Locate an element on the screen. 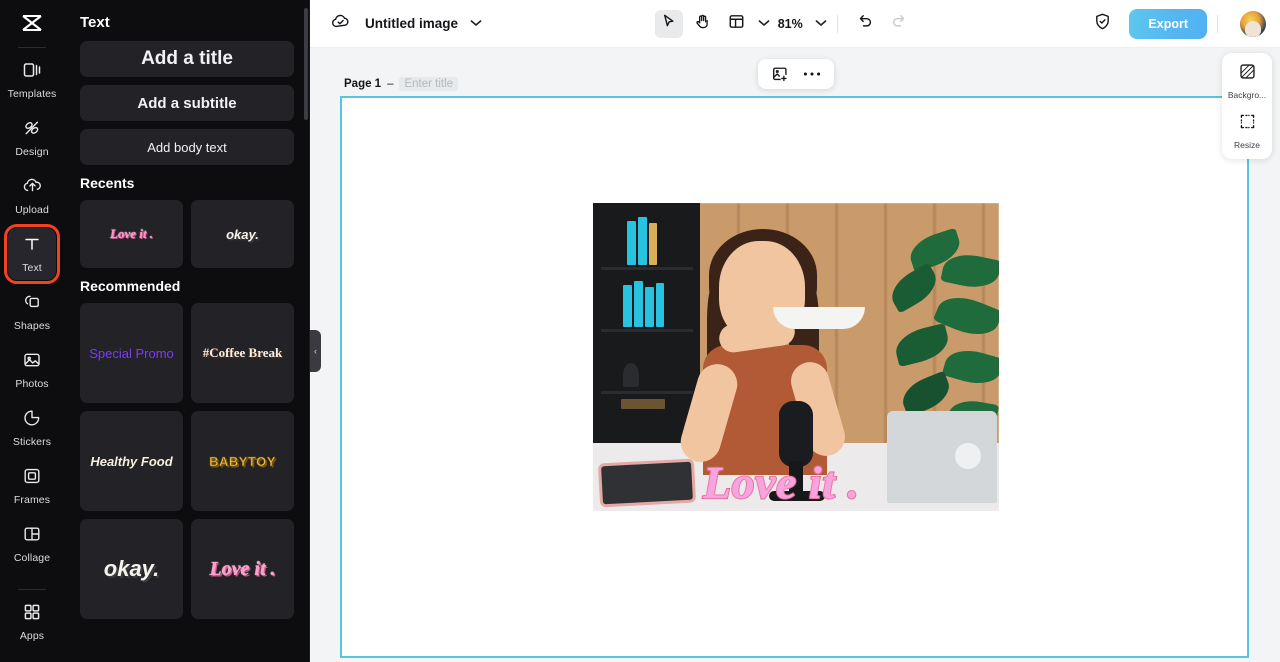 The image size is (1280, 662). recommended-text-style-tile: #Coffee Break is located at coordinates (242, 353).